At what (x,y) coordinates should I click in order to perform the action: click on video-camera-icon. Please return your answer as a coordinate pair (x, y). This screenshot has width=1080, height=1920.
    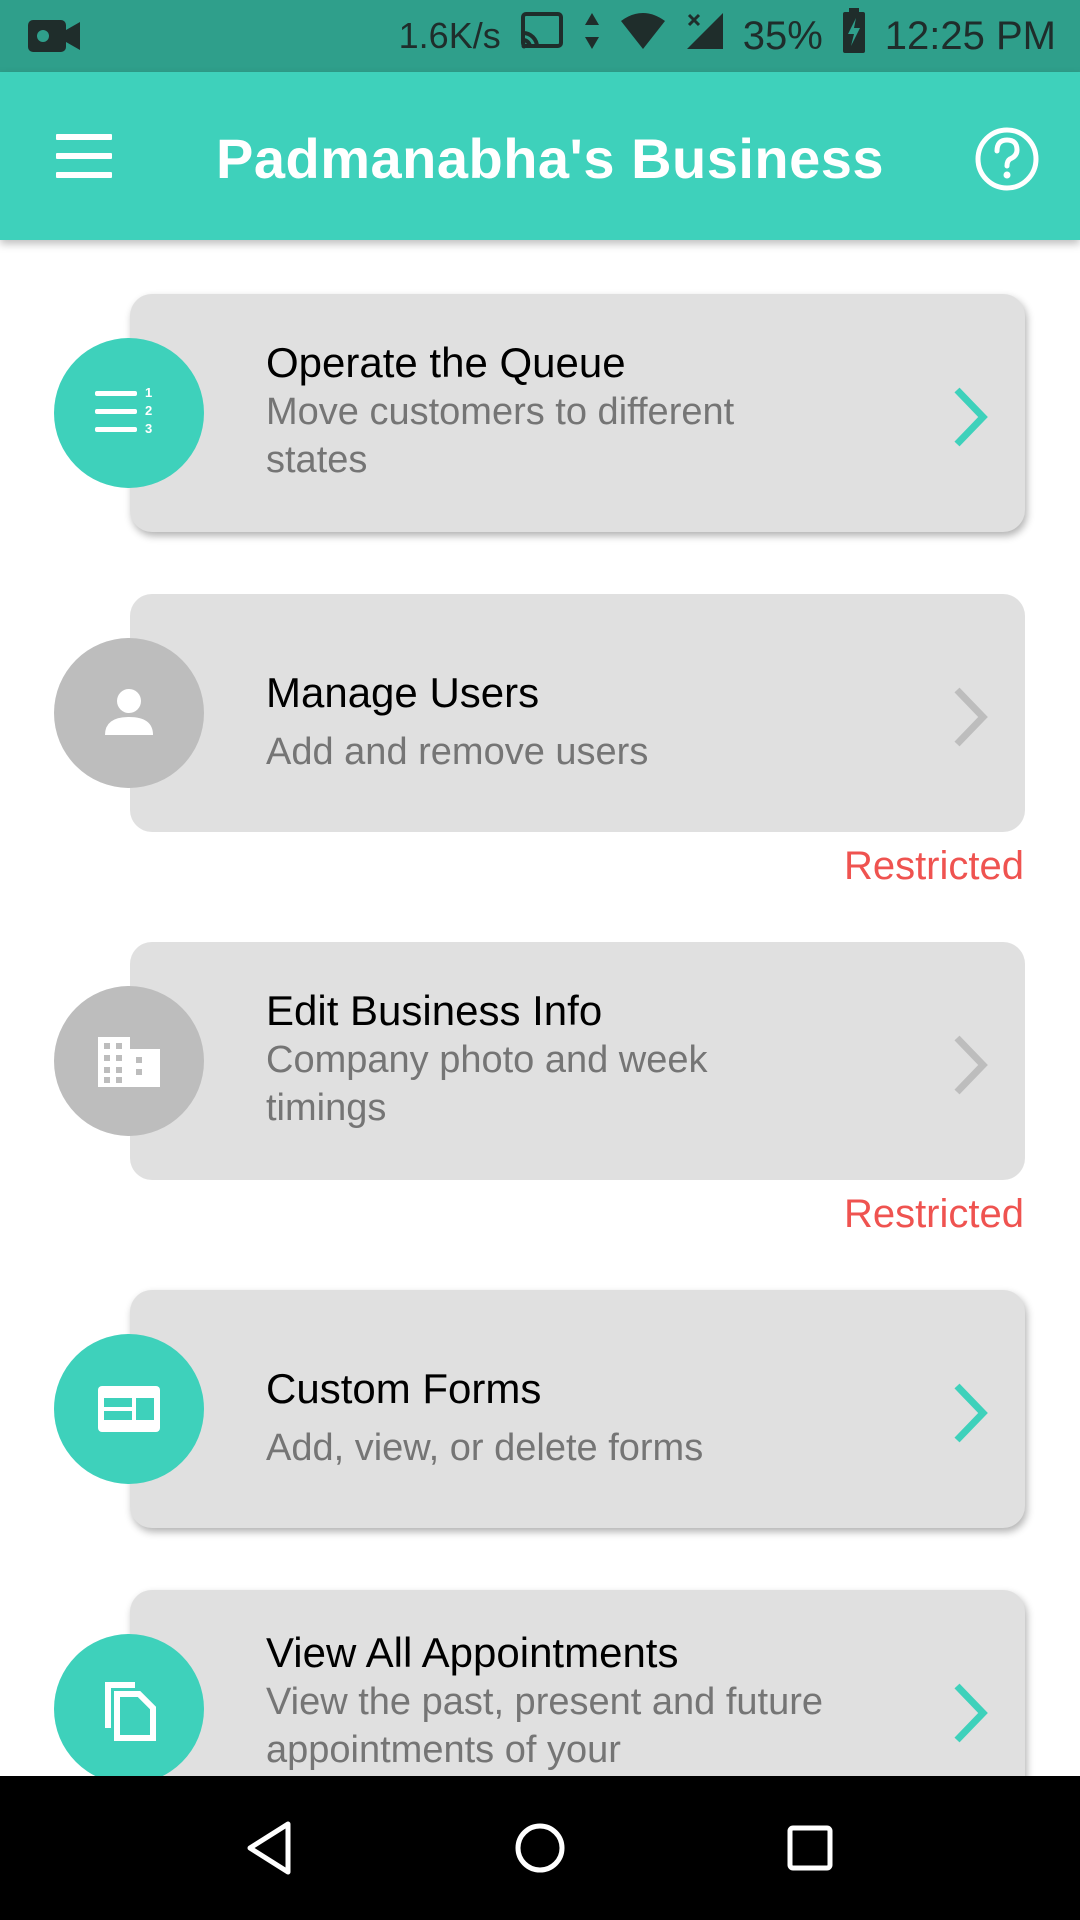
    Looking at the image, I should click on (54, 38).